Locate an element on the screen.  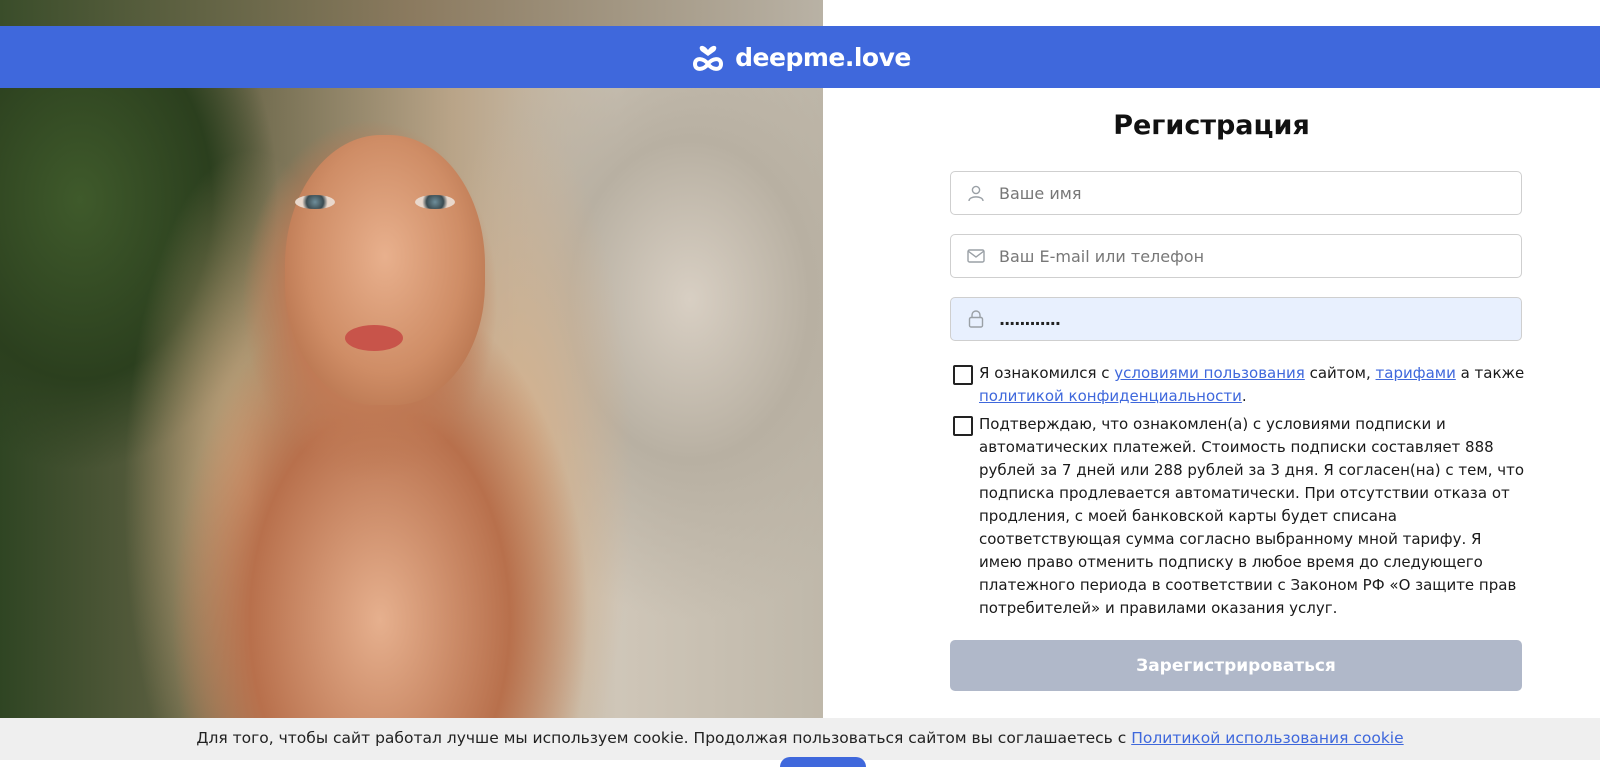
terms-text-suffix: . is located at coordinates (1244, 396).